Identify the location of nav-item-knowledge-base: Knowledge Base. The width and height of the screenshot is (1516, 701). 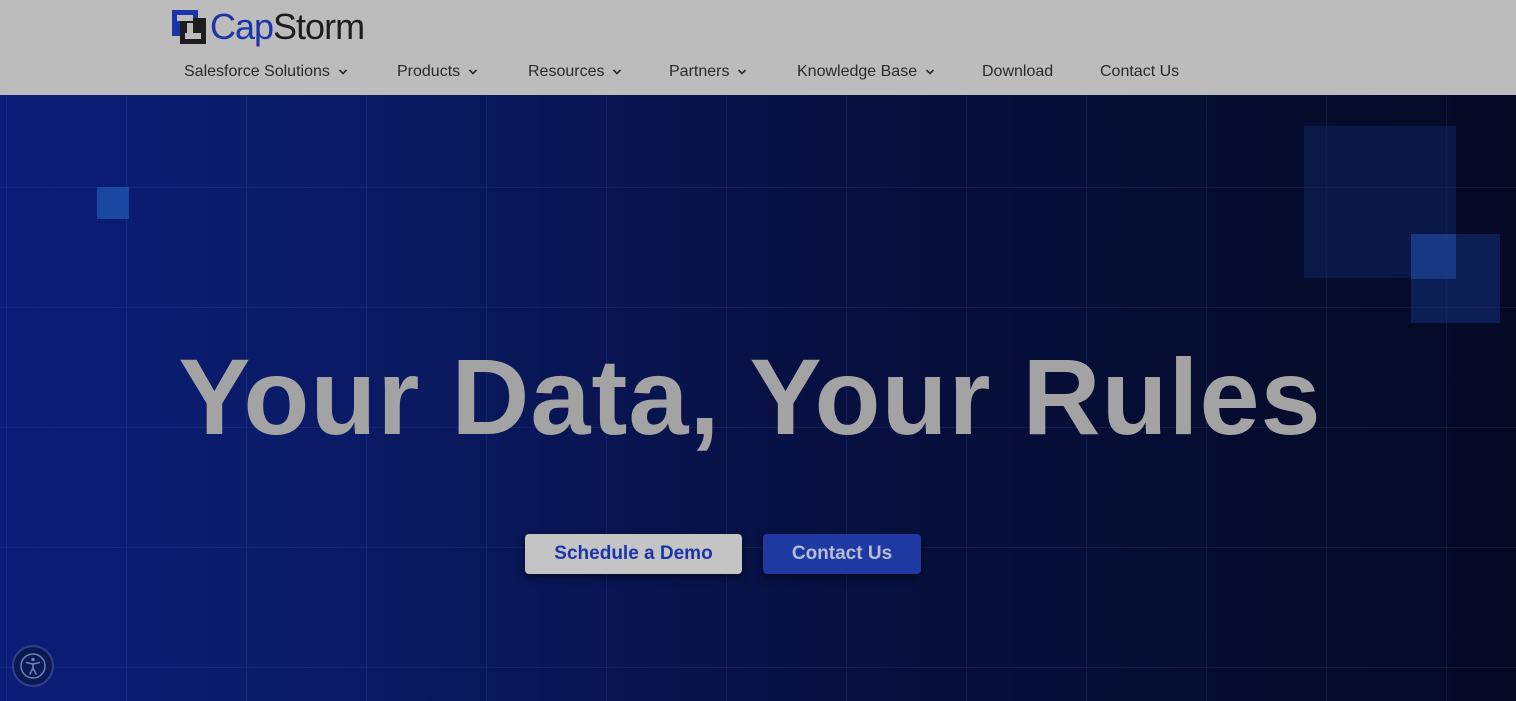
(866, 72).